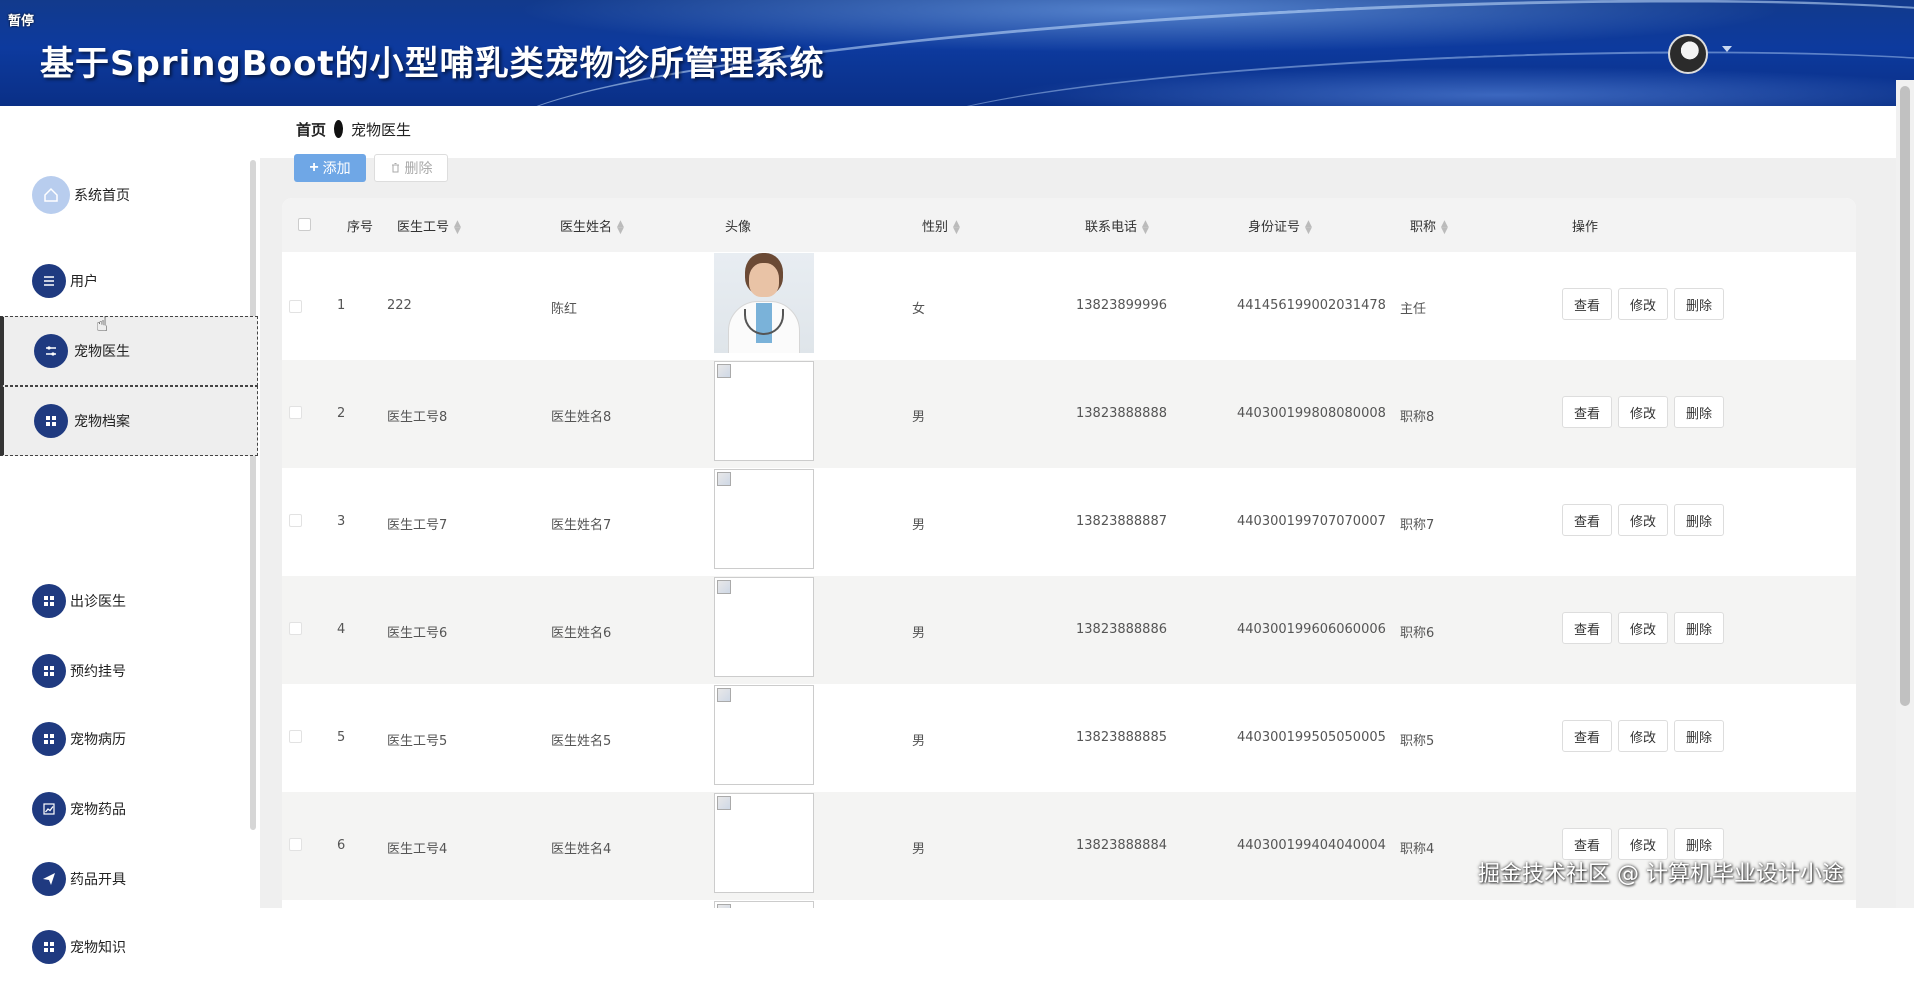  I want to click on bulk-delete-label: 删除, so click(418, 168).